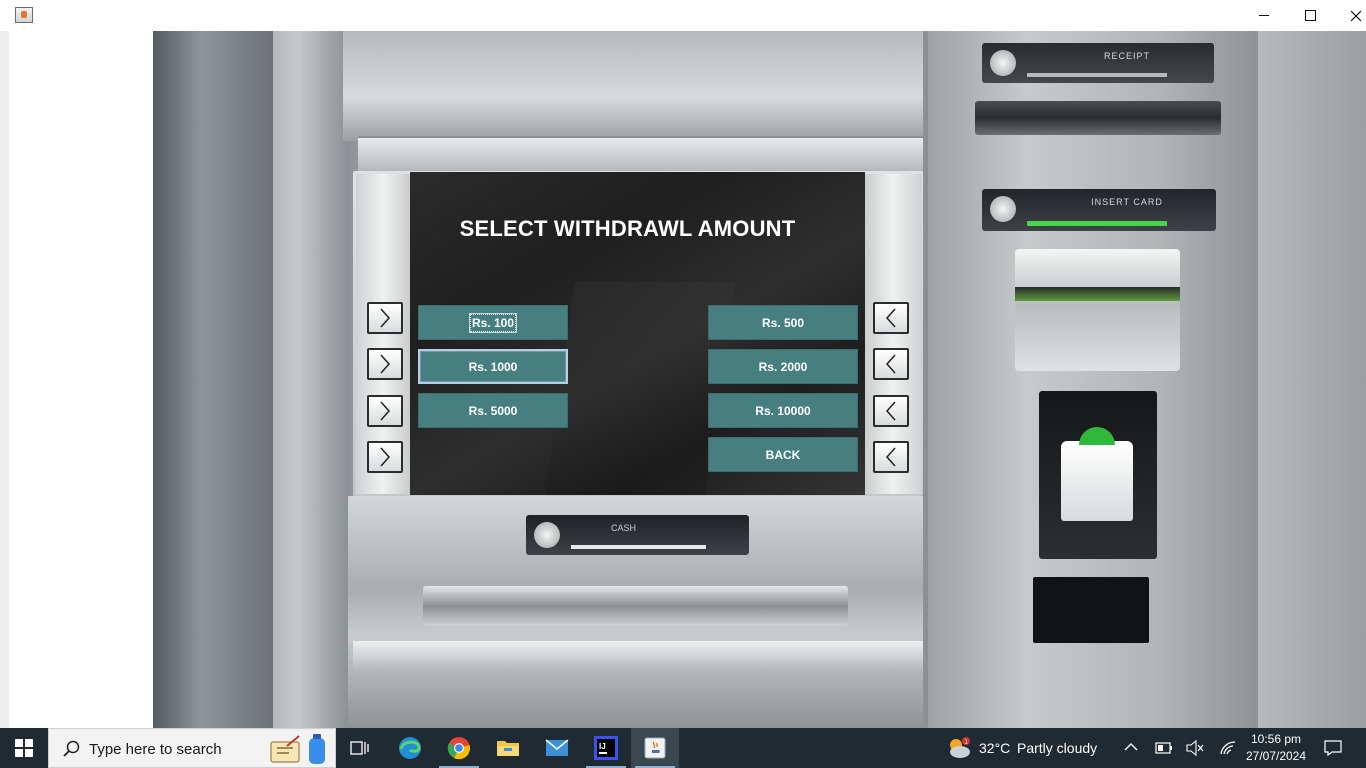 The width and height of the screenshot is (1366, 768). Describe the element at coordinates (1097, 294) in the screenshot. I see `card-reader-slot` at that location.